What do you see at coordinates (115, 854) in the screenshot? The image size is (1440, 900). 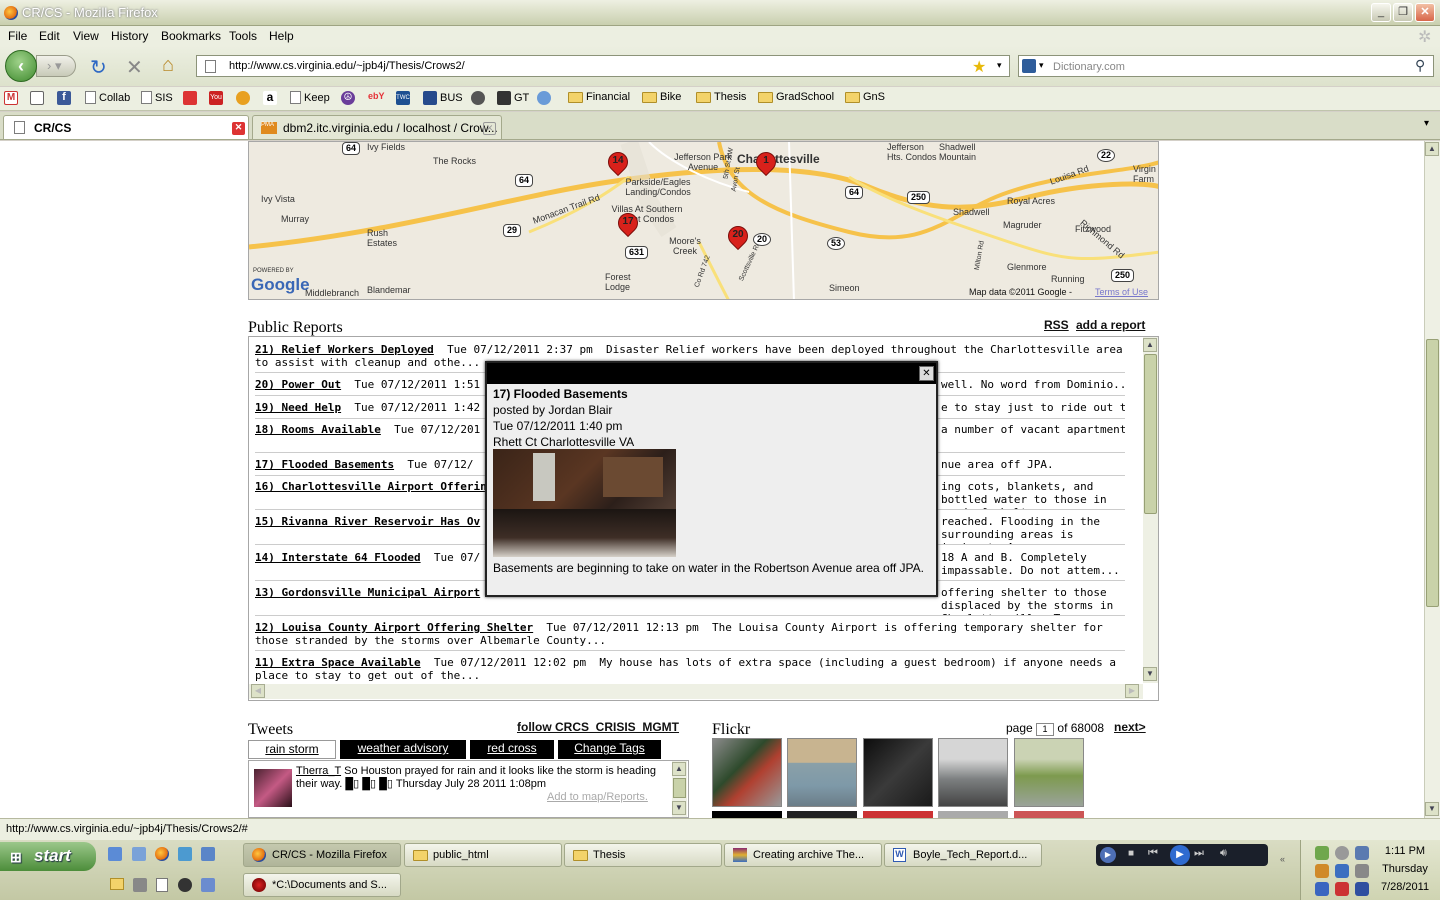 I see `quicklaunch-ie-icon` at bounding box center [115, 854].